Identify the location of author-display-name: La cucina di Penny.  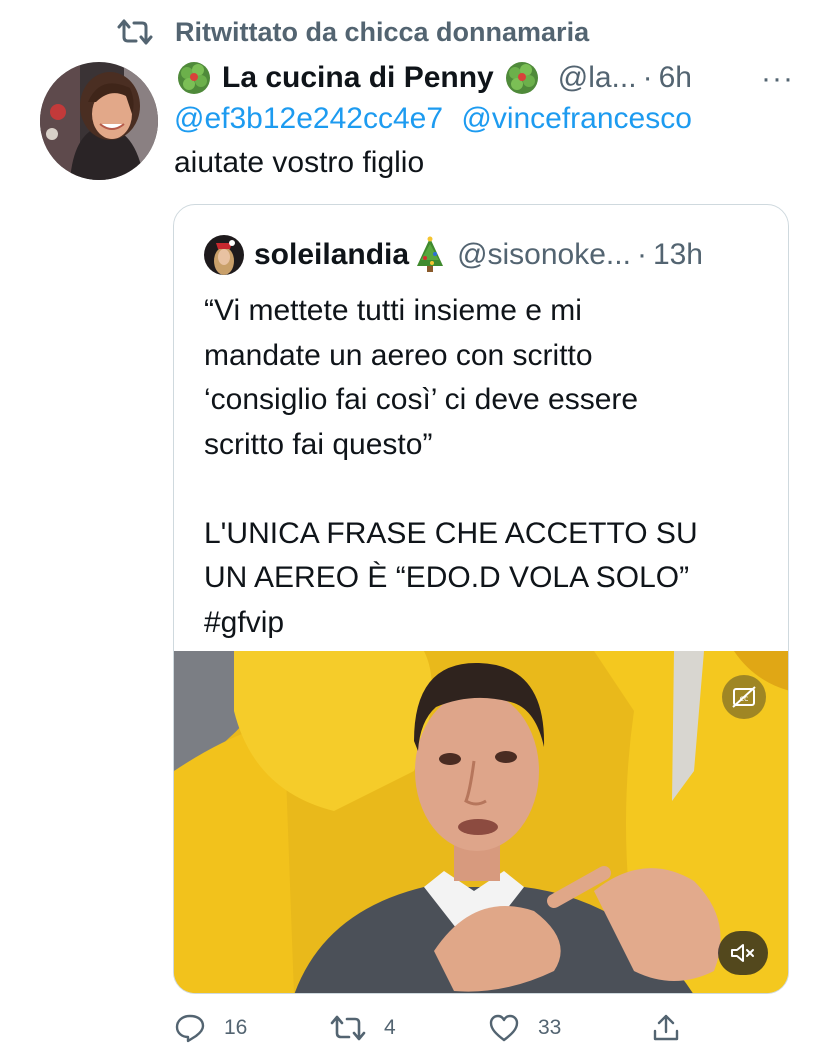
(358, 78).